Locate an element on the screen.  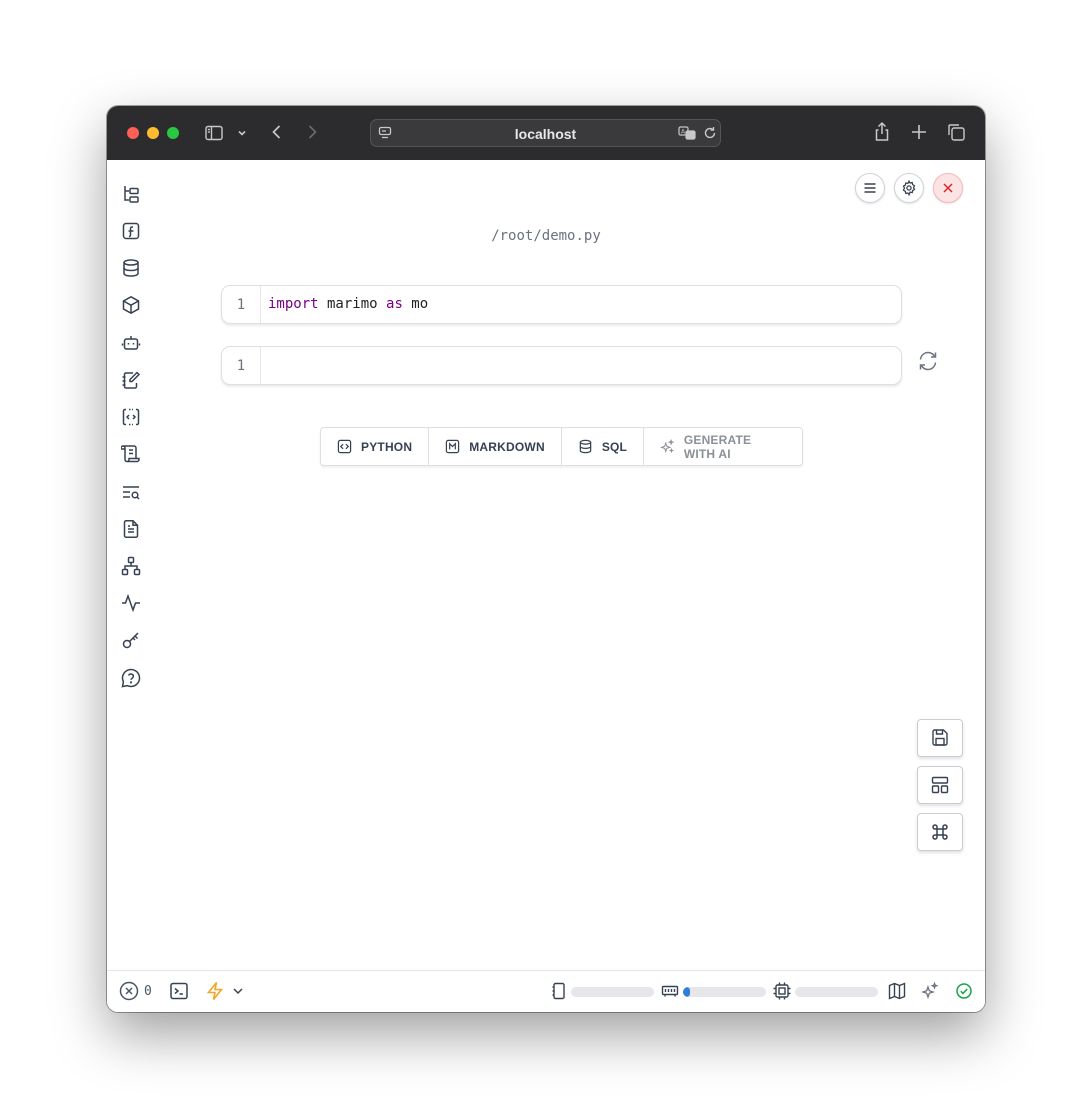
menu-icon is located at coordinates (870, 188).